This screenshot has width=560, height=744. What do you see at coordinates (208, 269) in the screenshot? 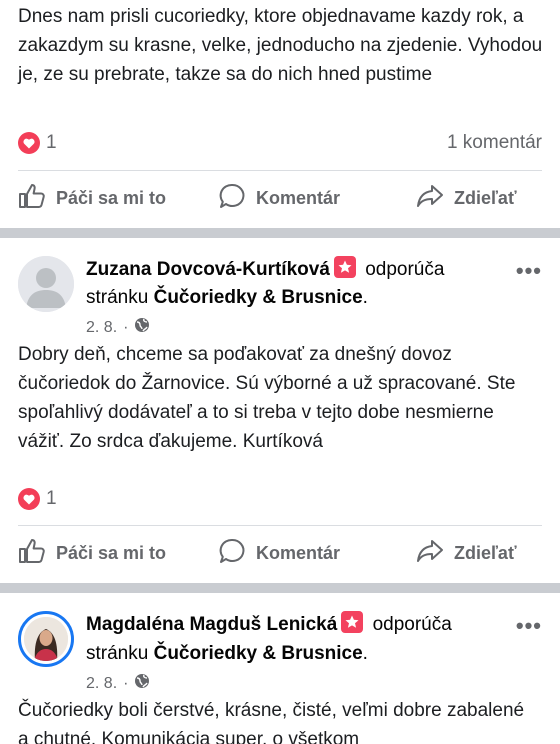
I see `author-name: Zuzana Dovcová-Kurtíková` at bounding box center [208, 269].